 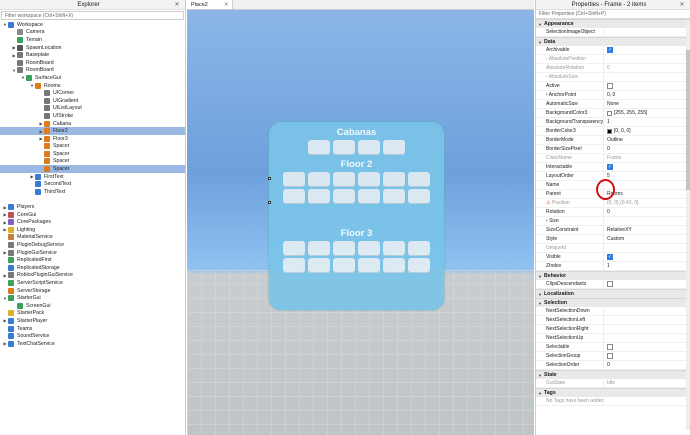 I want to click on property-value: RelativeXY, so click(x=646, y=230).